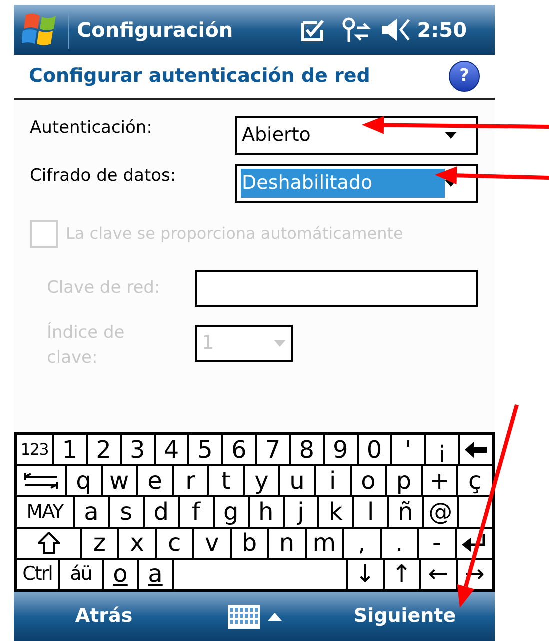 This screenshot has height=641, width=549. What do you see at coordinates (440, 480) in the screenshot?
I see `keyboard-key: +` at bounding box center [440, 480].